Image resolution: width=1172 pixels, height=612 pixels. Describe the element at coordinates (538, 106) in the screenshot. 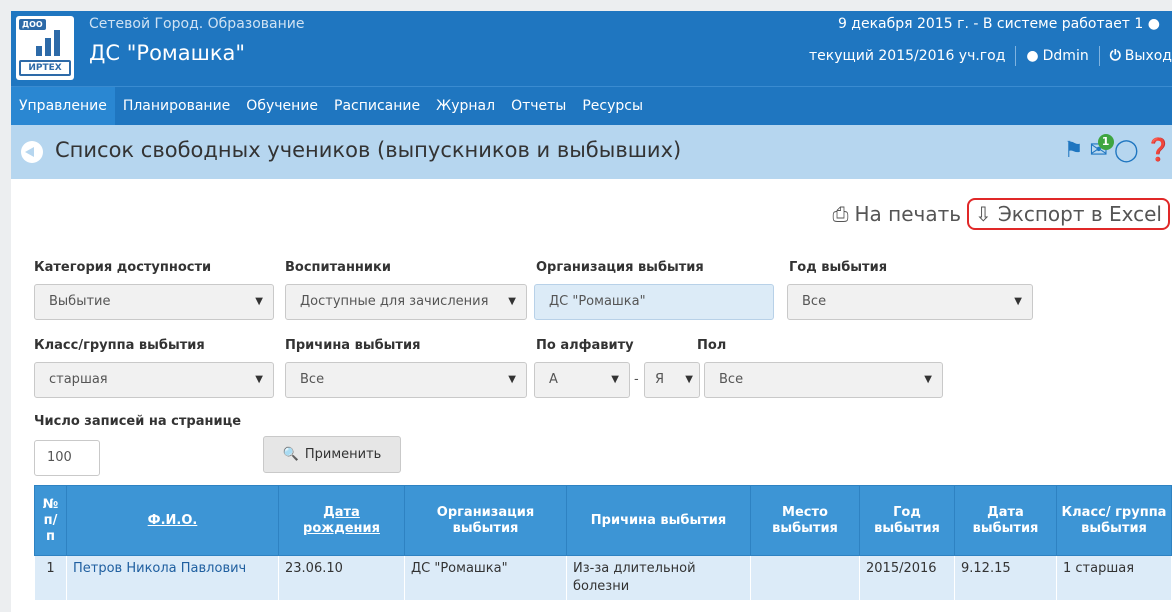

I see `nav-item-reports: Отчеты` at that location.